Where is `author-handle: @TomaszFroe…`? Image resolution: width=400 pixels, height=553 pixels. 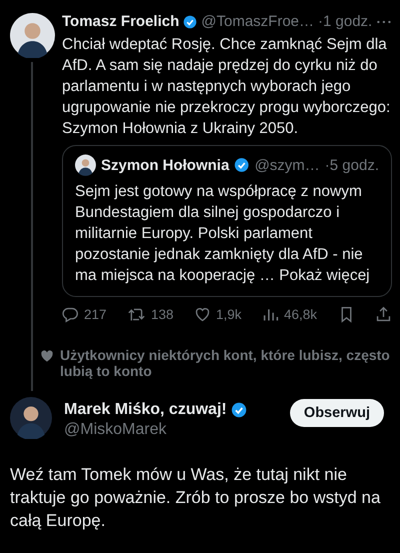
author-handle: @TomaszFroe… is located at coordinates (257, 21).